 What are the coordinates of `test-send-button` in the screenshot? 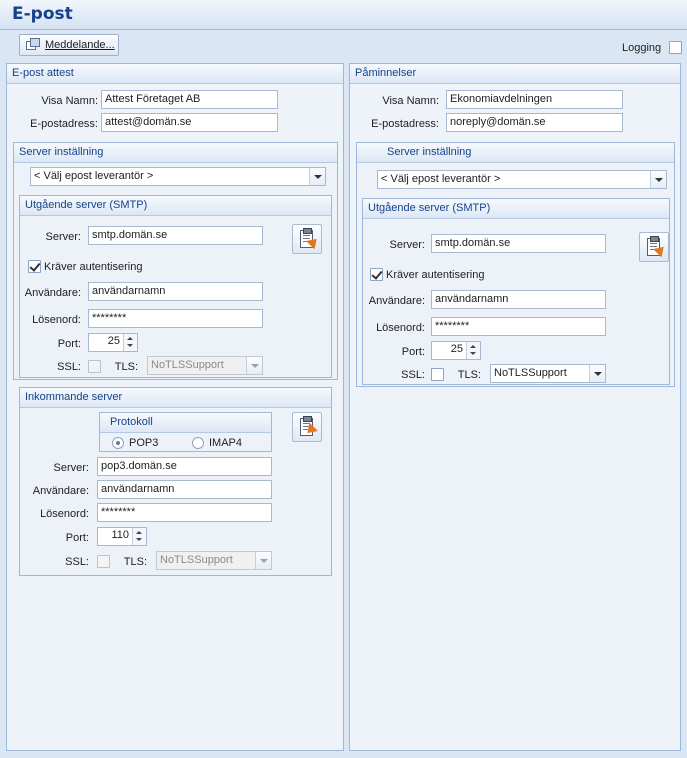 It's located at (307, 239).